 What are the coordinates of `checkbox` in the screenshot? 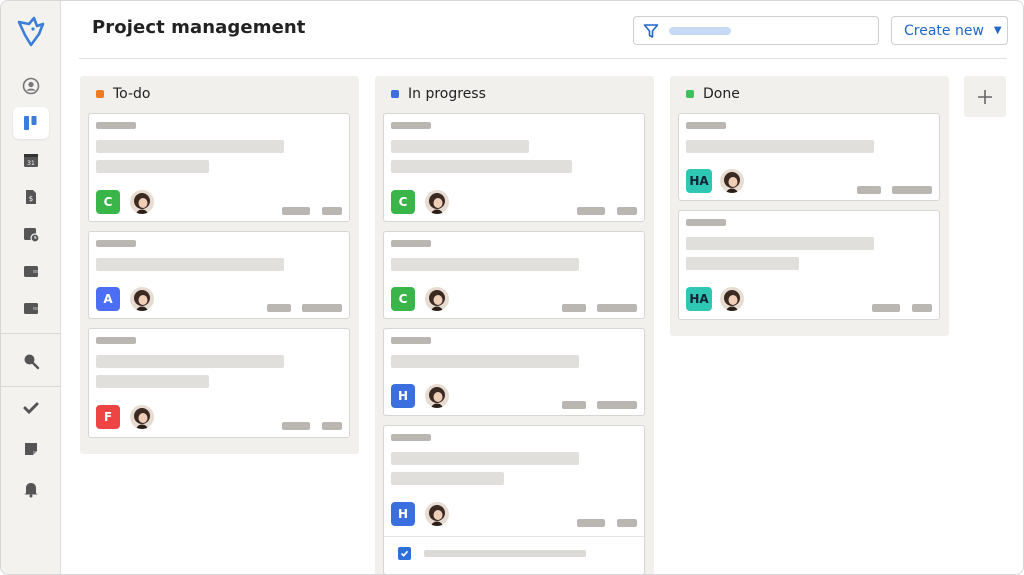 It's located at (404, 553).